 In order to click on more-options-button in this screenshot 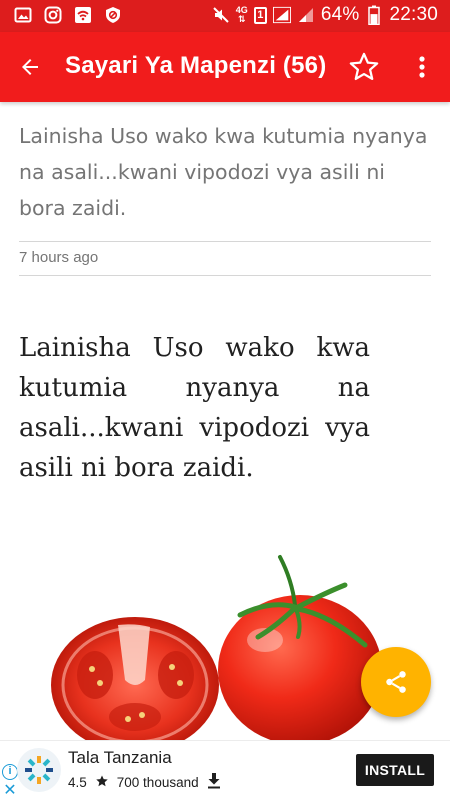, I will do `click(422, 67)`.